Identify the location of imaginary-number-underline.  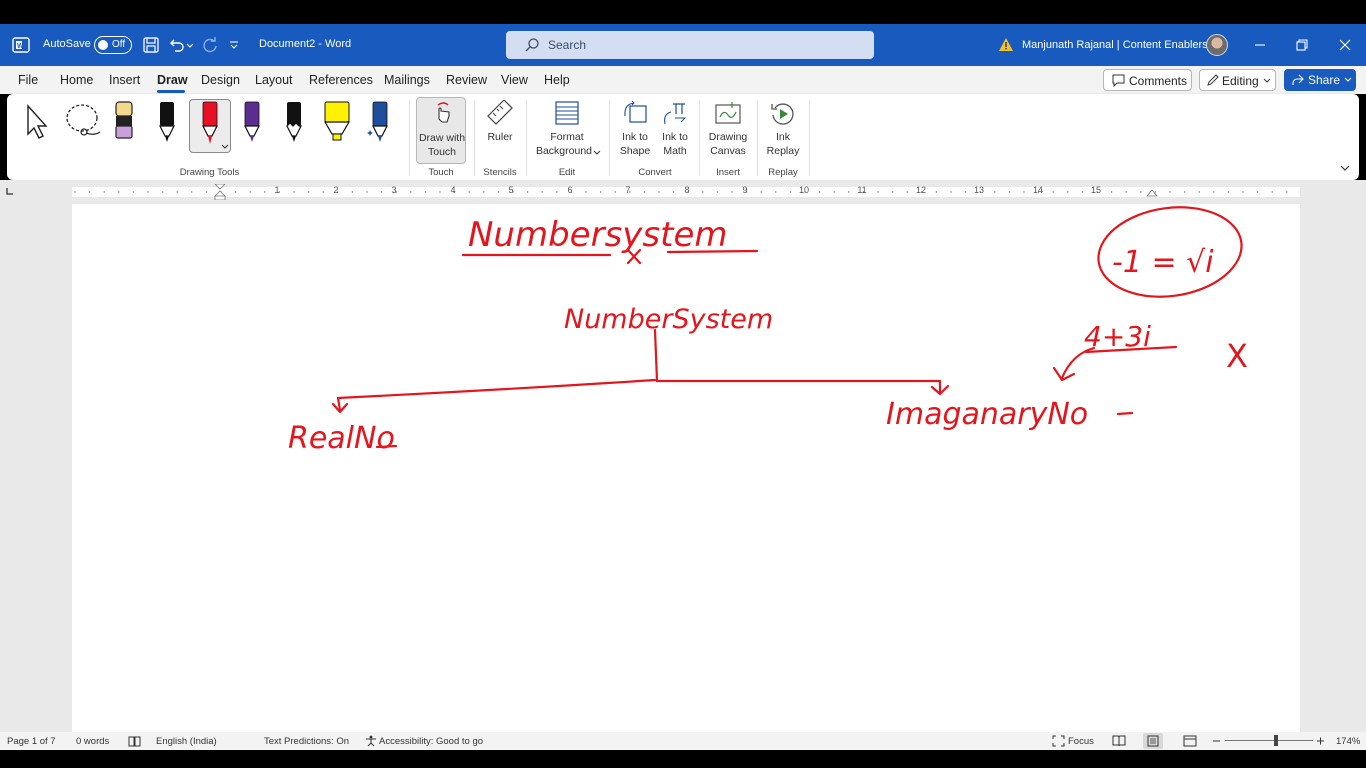
(1125, 413).